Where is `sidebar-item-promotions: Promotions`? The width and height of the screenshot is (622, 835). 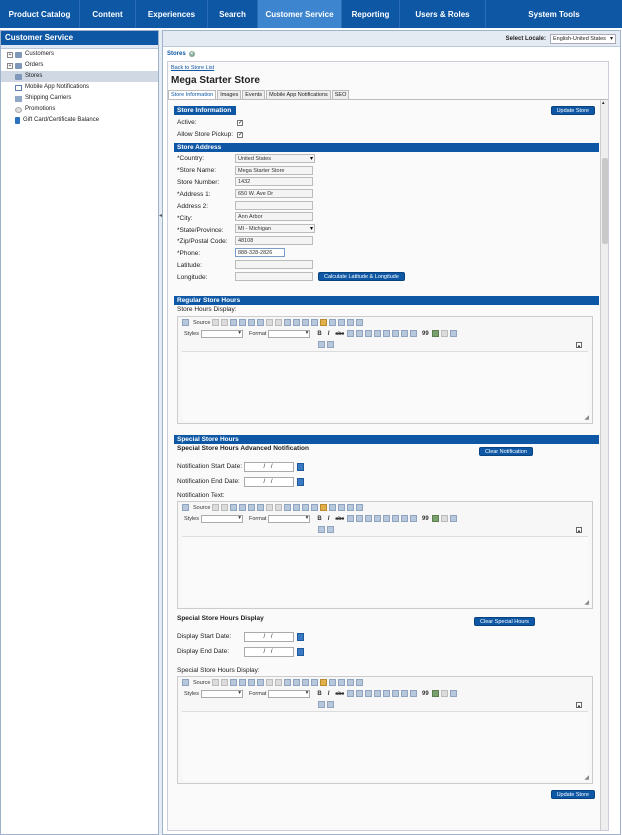 sidebar-item-promotions: Promotions is located at coordinates (79, 109).